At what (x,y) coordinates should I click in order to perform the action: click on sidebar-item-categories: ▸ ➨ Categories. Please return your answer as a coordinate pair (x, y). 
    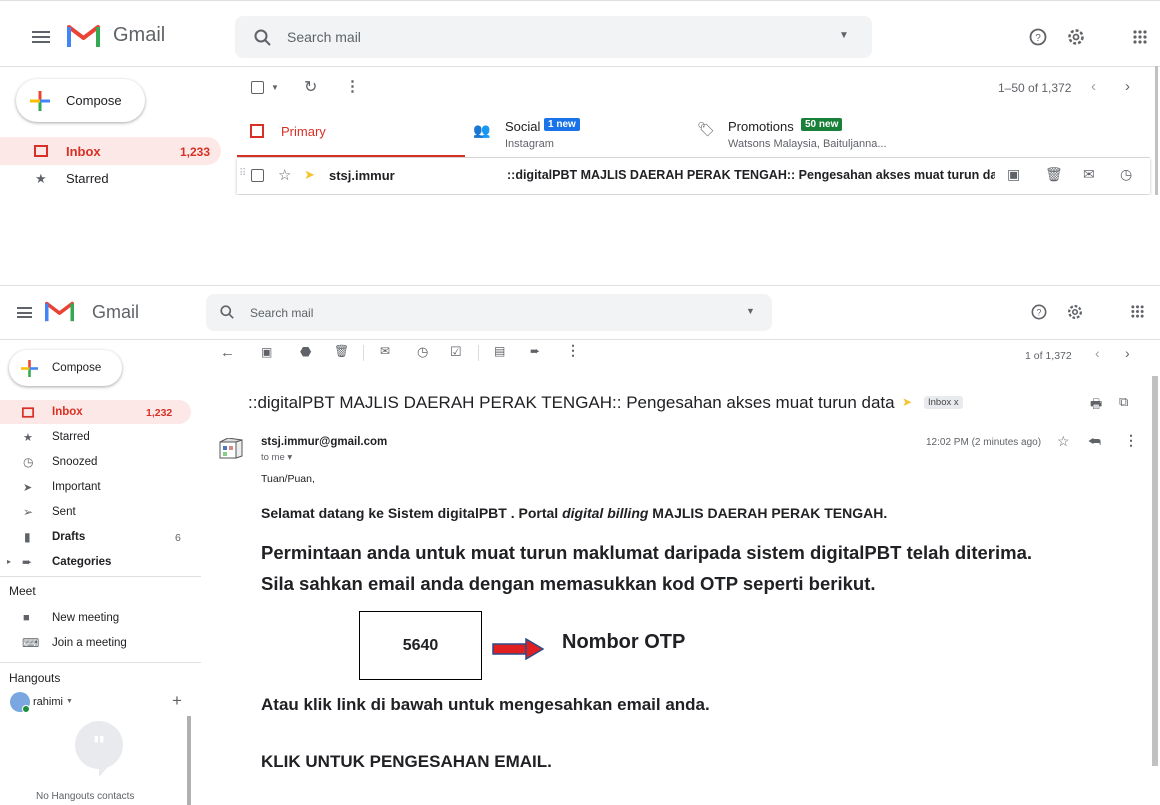
    Looking at the image, I should click on (95, 563).